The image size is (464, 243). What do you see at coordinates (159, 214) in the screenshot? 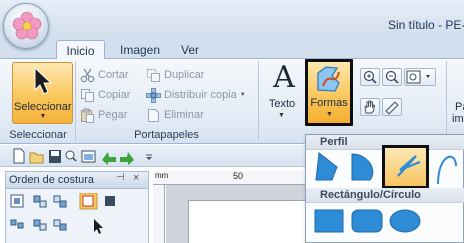
I see `vertical-ruler` at bounding box center [159, 214].